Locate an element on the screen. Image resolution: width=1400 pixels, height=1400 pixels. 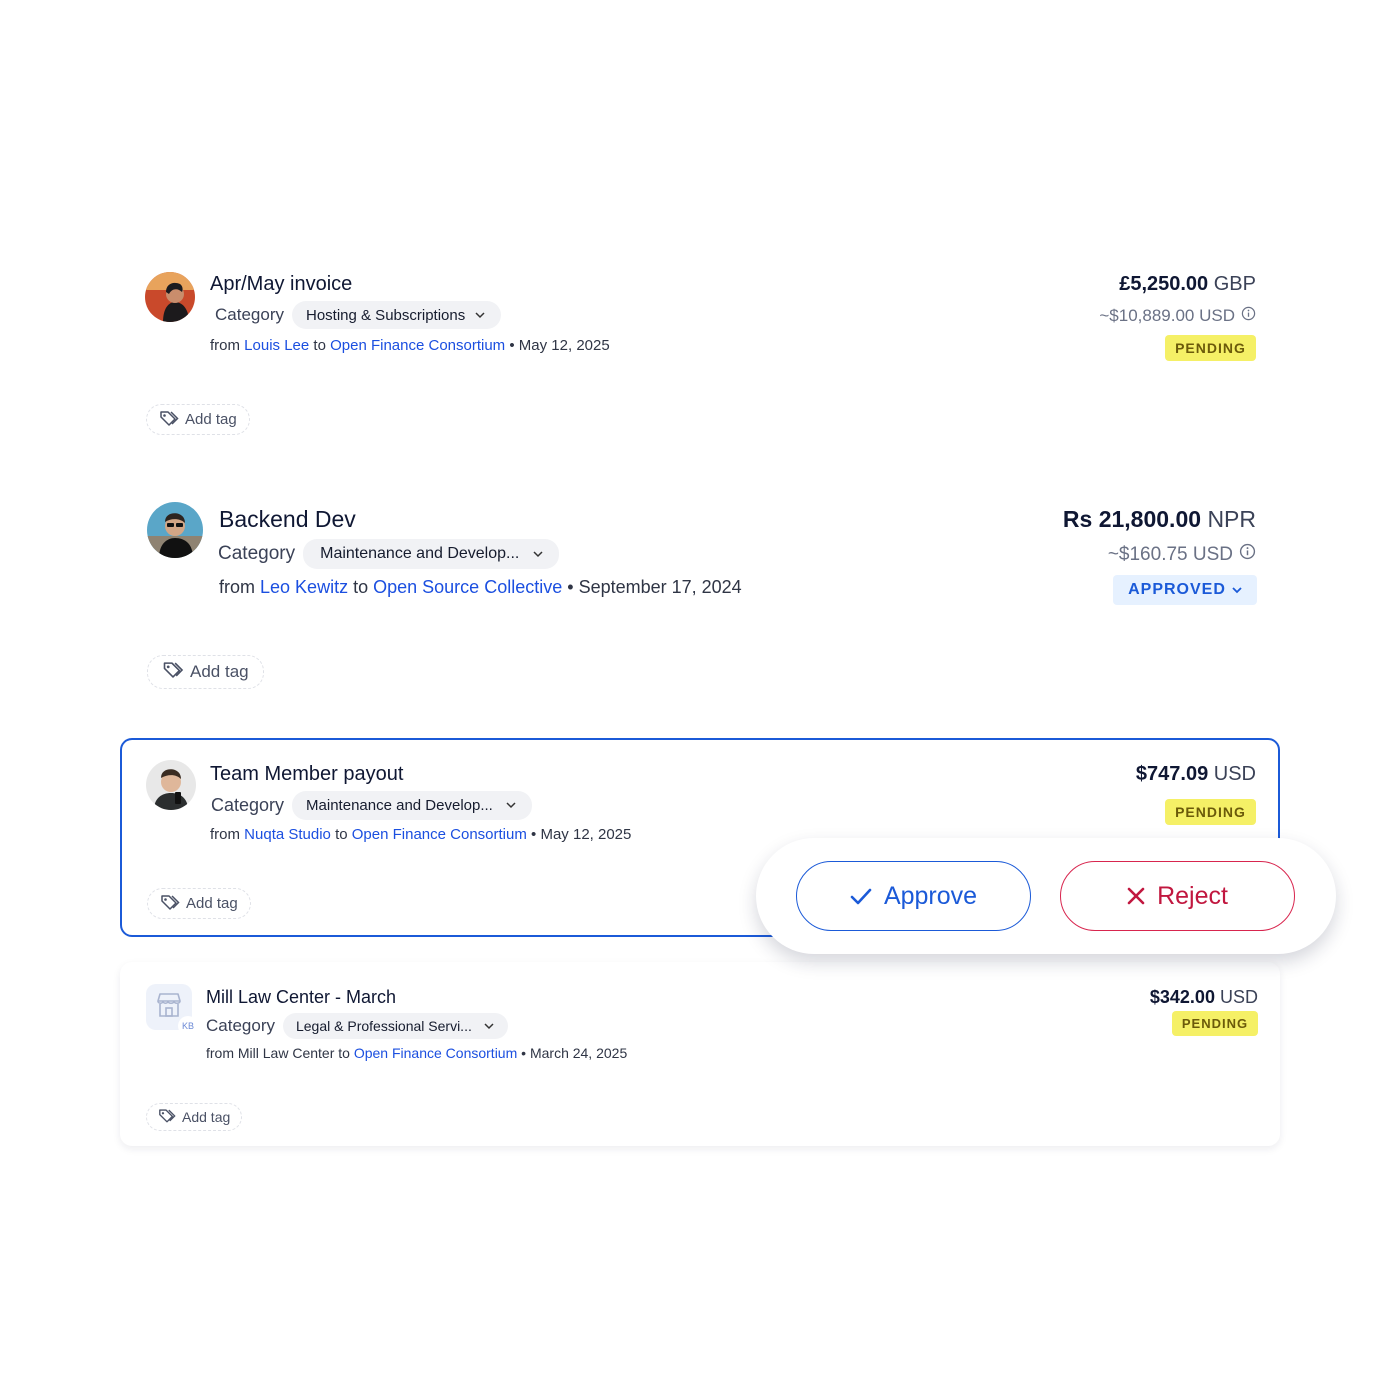
payee-link: Louis Lee is located at coordinates (276, 345).